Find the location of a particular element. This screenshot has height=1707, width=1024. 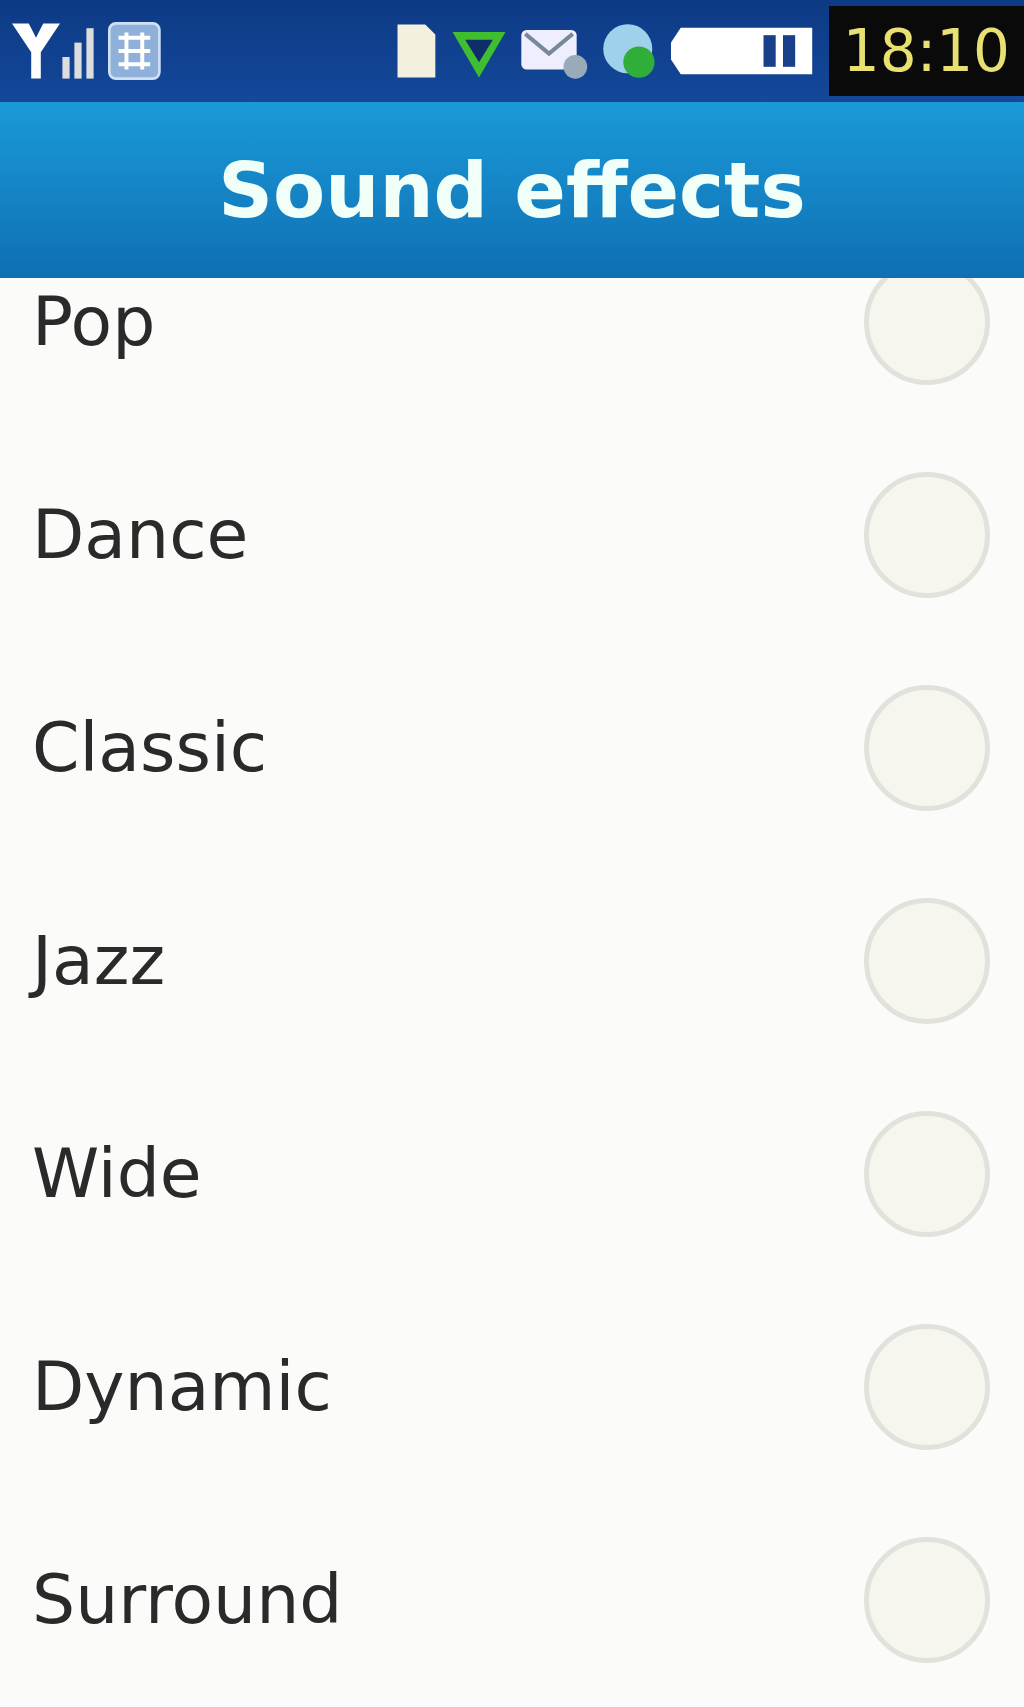

clock-time: 18:10 is located at coordinates (926, 51).